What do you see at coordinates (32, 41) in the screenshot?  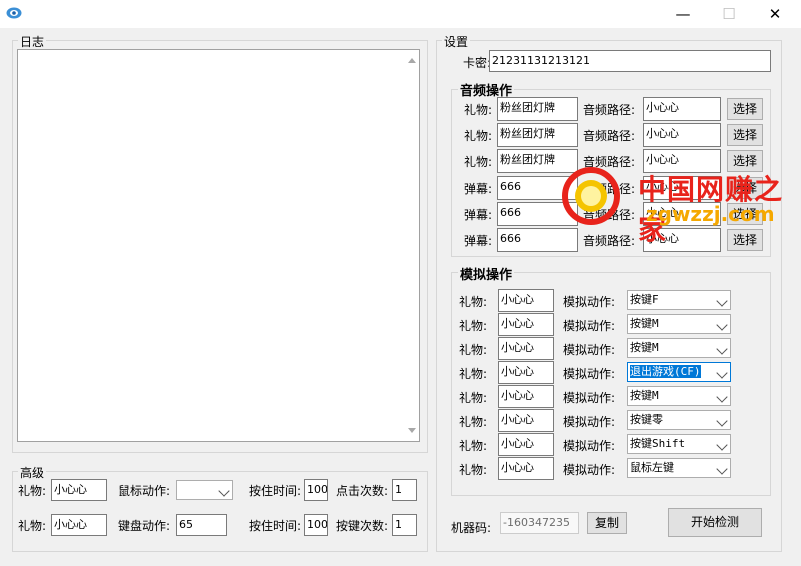 I see `log-group-title: 日志` at bounding box center [32, 41].